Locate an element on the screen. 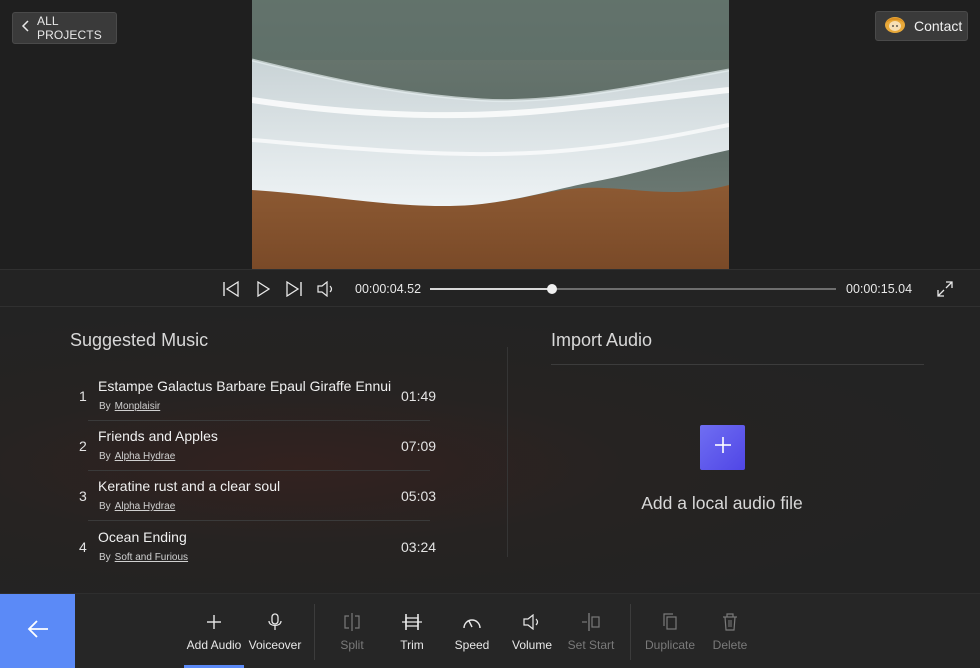 Image resolution: width=980 pixels, height=668 pixels. import-audio-title: Import Audio is located at coordinates (602, 340).